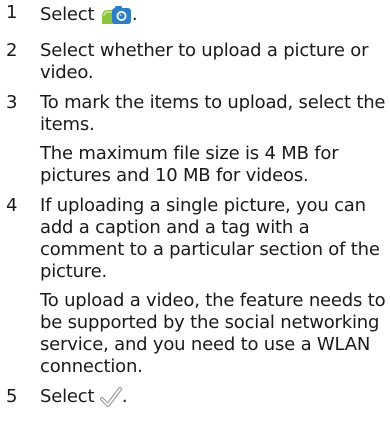  I want to click on step-1: 1 Select ., so click(197, 17).